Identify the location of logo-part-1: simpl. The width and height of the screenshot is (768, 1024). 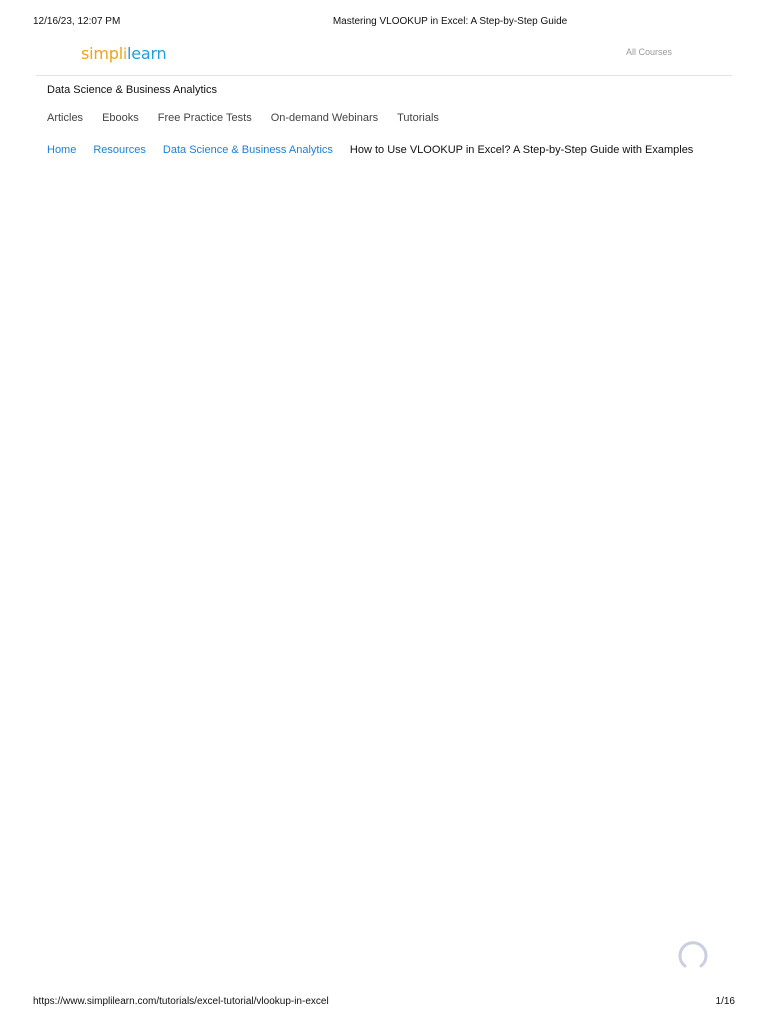
(102, 53).